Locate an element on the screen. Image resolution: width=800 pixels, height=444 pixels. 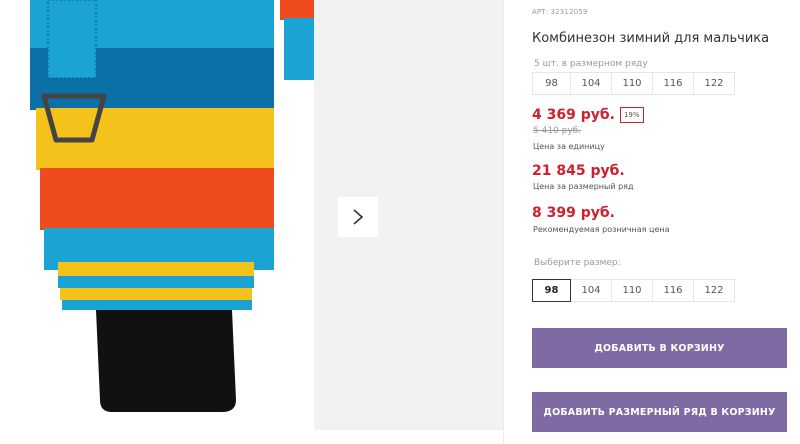
pack-size-cell: 110 is located at coordinates (632, 83).